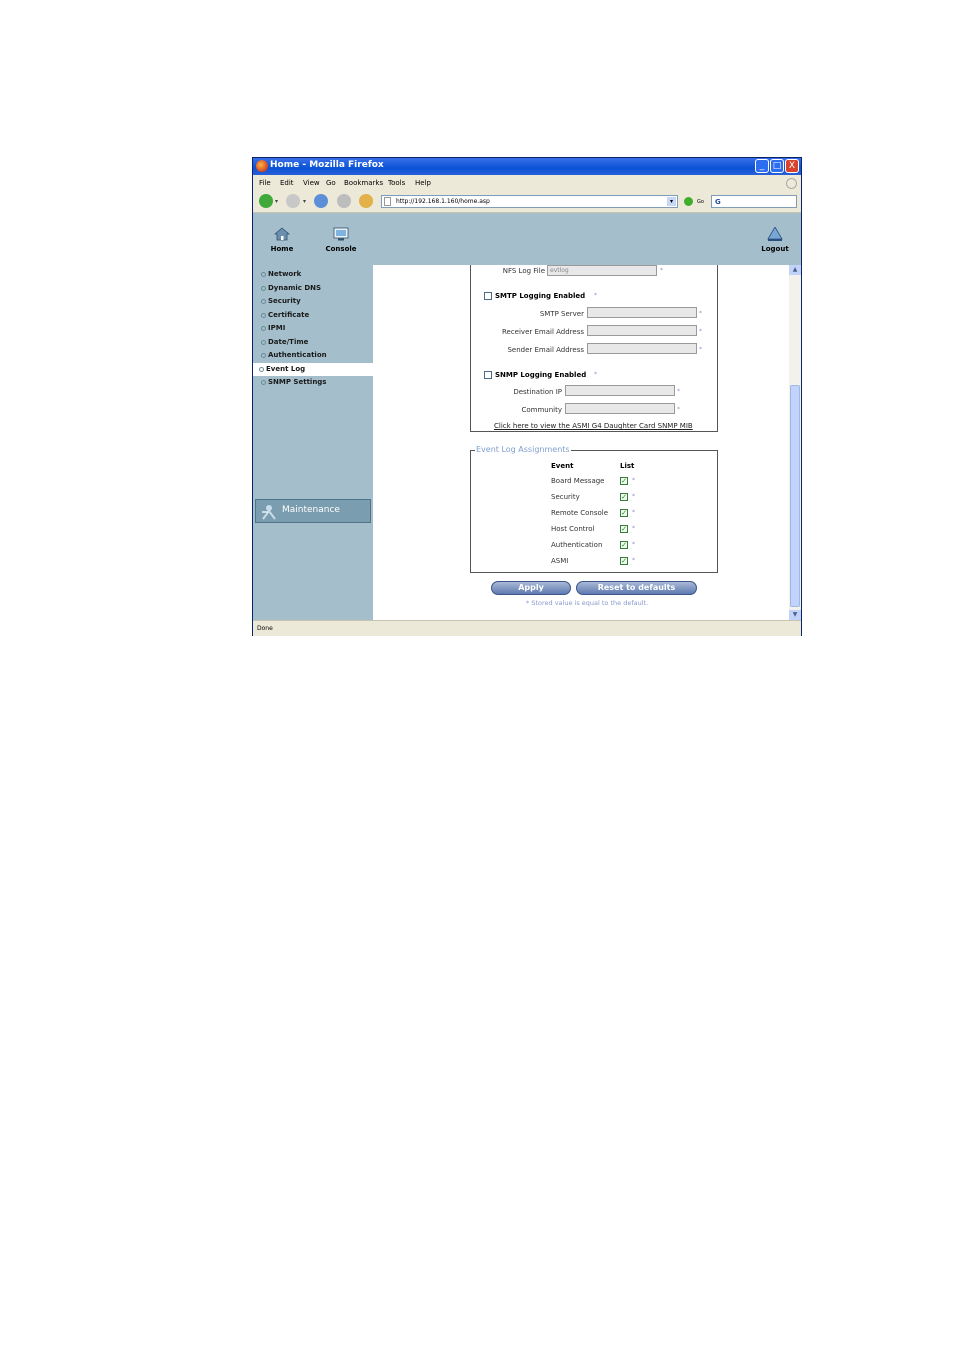  I want to click on event-host-control: Host Control, so click(573, 529).